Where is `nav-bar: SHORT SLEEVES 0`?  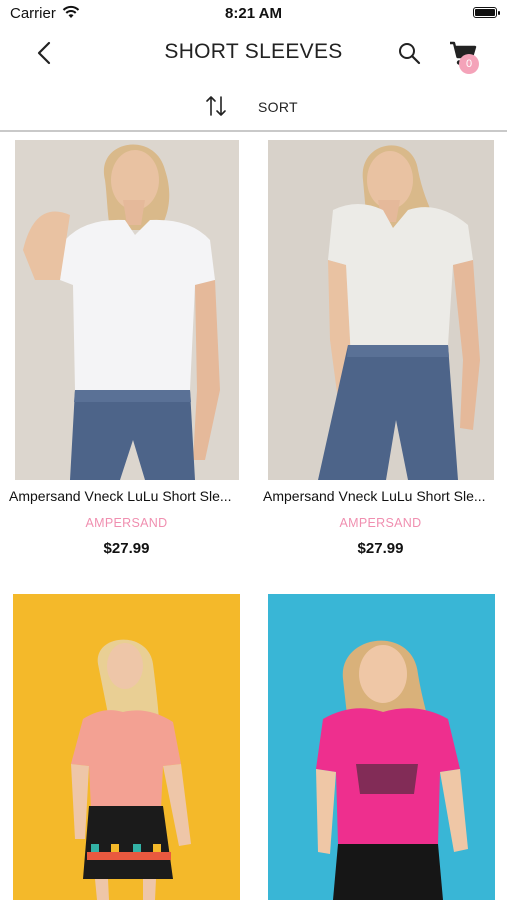
nav-bar: SHORT SLEEVES 0 is located at coordinates (253, 53).